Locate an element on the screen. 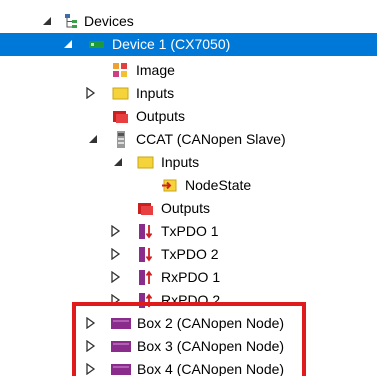  tree-node-label: TxPDO 1 is located at coordinates (190, 231).